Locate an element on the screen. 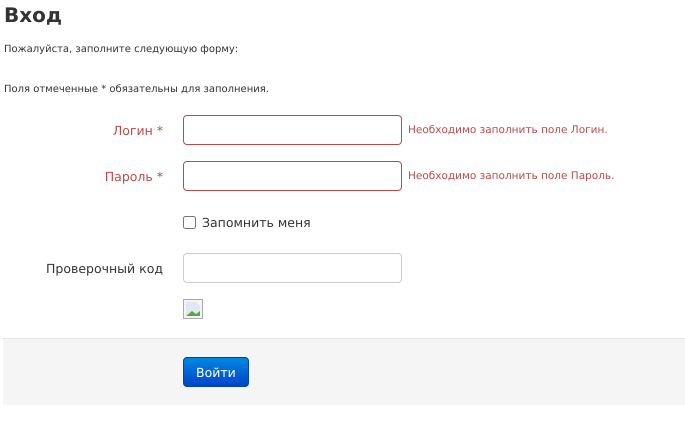 The image size is (685, 446). broken-image-icon is located at coordinates (193, 309).